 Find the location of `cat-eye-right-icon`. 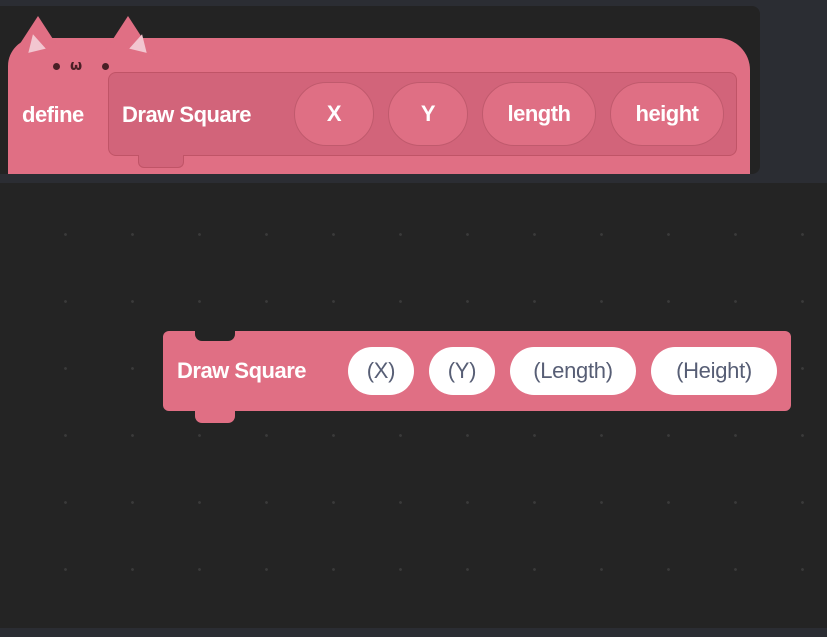

cat-eye-right-icon is located at coordinates (105, 66).